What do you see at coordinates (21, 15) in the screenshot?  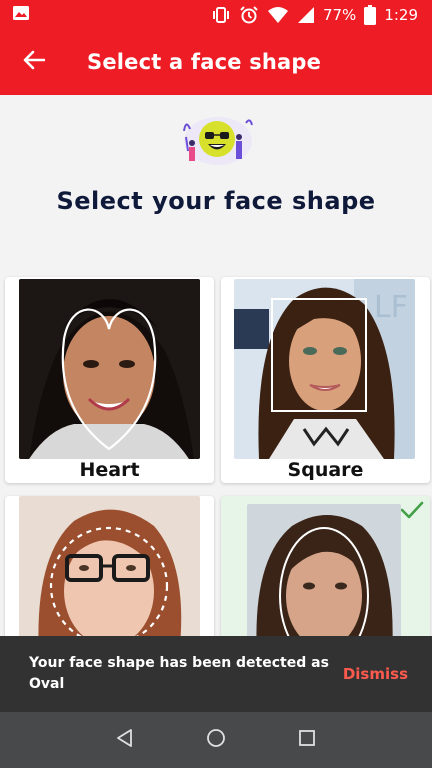 I see `image-icon` at bounding box center [21, 15].